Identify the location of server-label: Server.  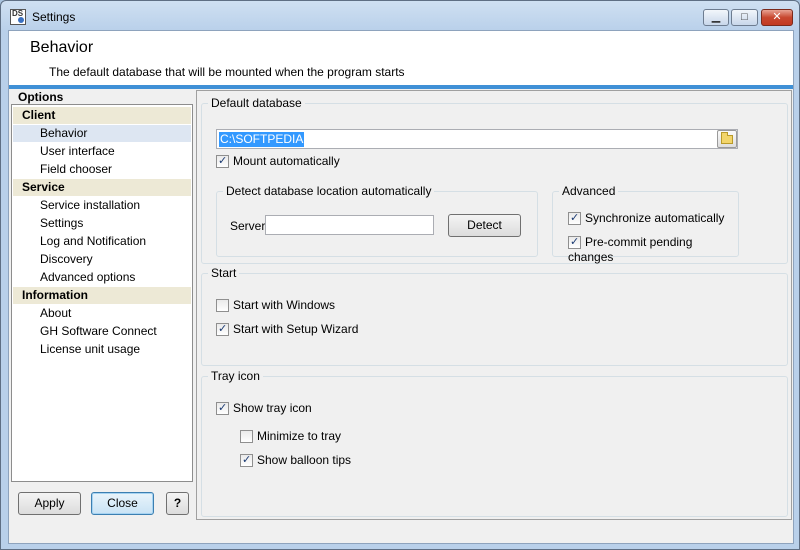
(248, 226).